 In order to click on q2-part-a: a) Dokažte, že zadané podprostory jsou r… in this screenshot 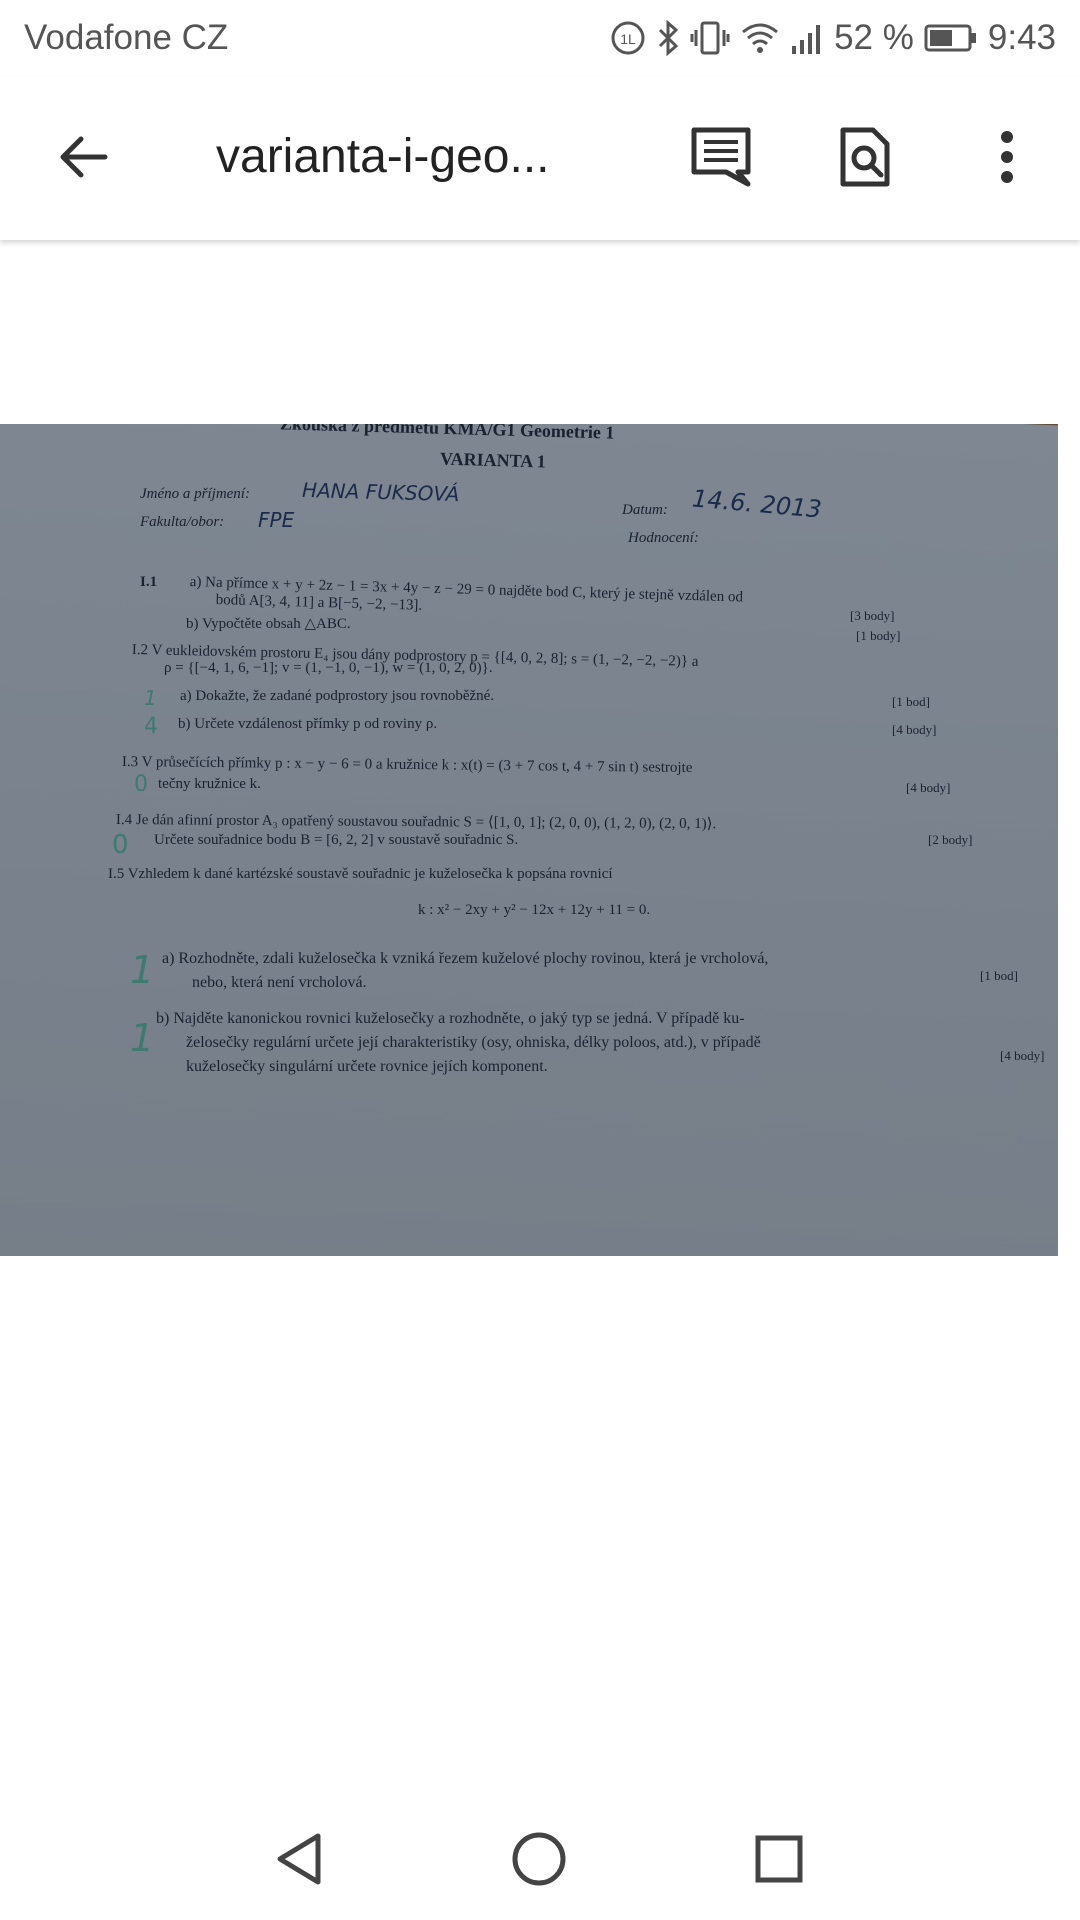, I will do `click(337, 696)`.